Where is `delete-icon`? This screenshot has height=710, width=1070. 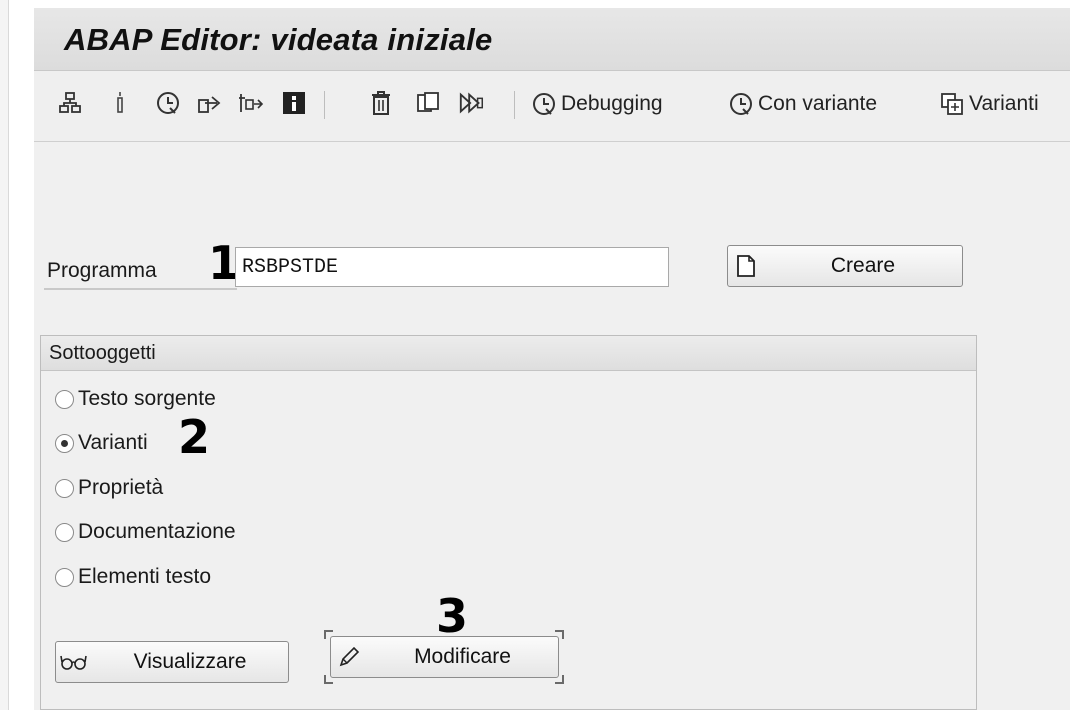
delete-icon is located at coordinates (381, 103).